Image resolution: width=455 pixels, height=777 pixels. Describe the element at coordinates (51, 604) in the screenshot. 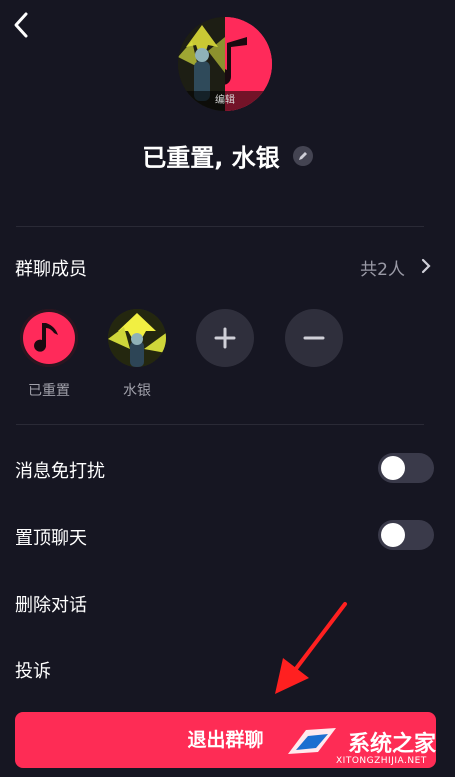

I see `delete-conversation: 删除对话` at that location.